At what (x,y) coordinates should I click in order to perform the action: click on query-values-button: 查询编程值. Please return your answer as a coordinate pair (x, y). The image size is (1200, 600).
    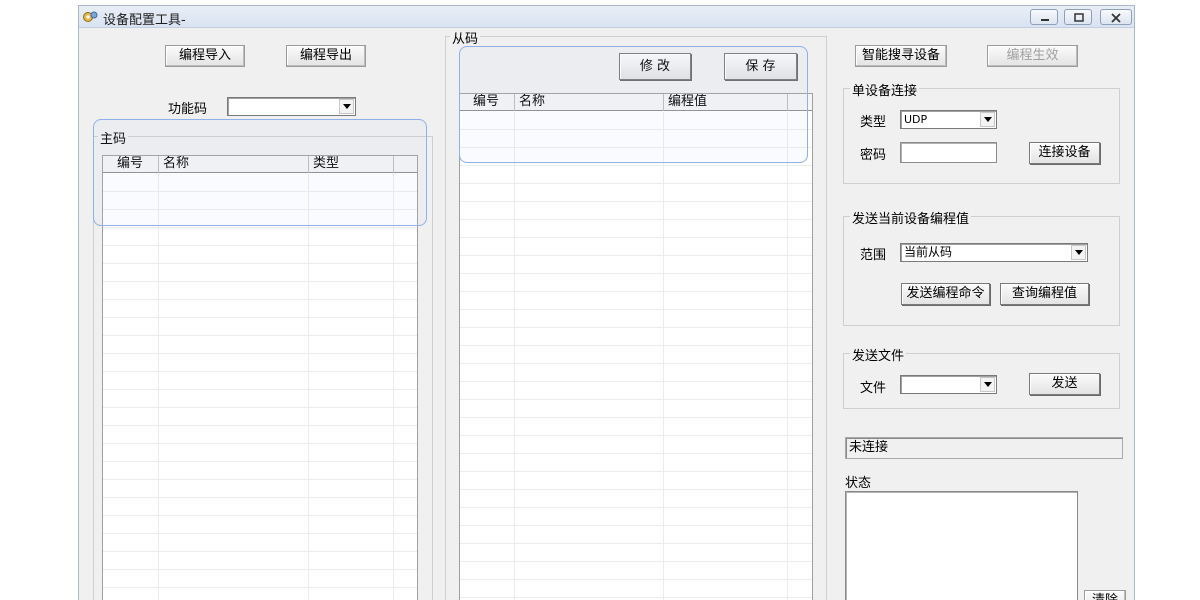
    Looking at the image, I should click on (1044, 294).